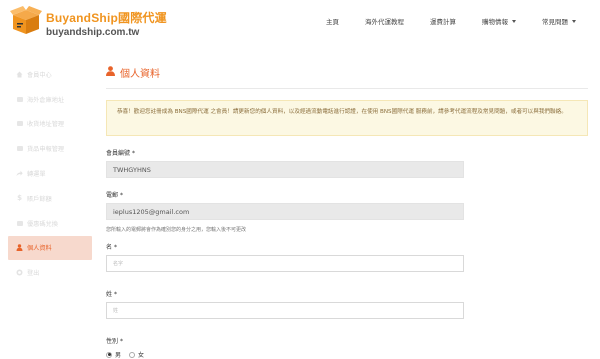 Image resolution: width=600 pixels, height=359 pixels. I want to click on page-title-text: 個人資料, so click(140, 74).